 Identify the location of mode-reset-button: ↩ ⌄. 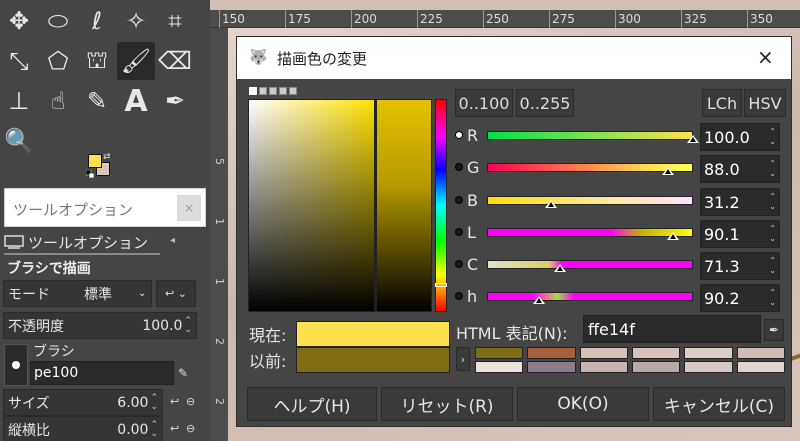
(176, 293).